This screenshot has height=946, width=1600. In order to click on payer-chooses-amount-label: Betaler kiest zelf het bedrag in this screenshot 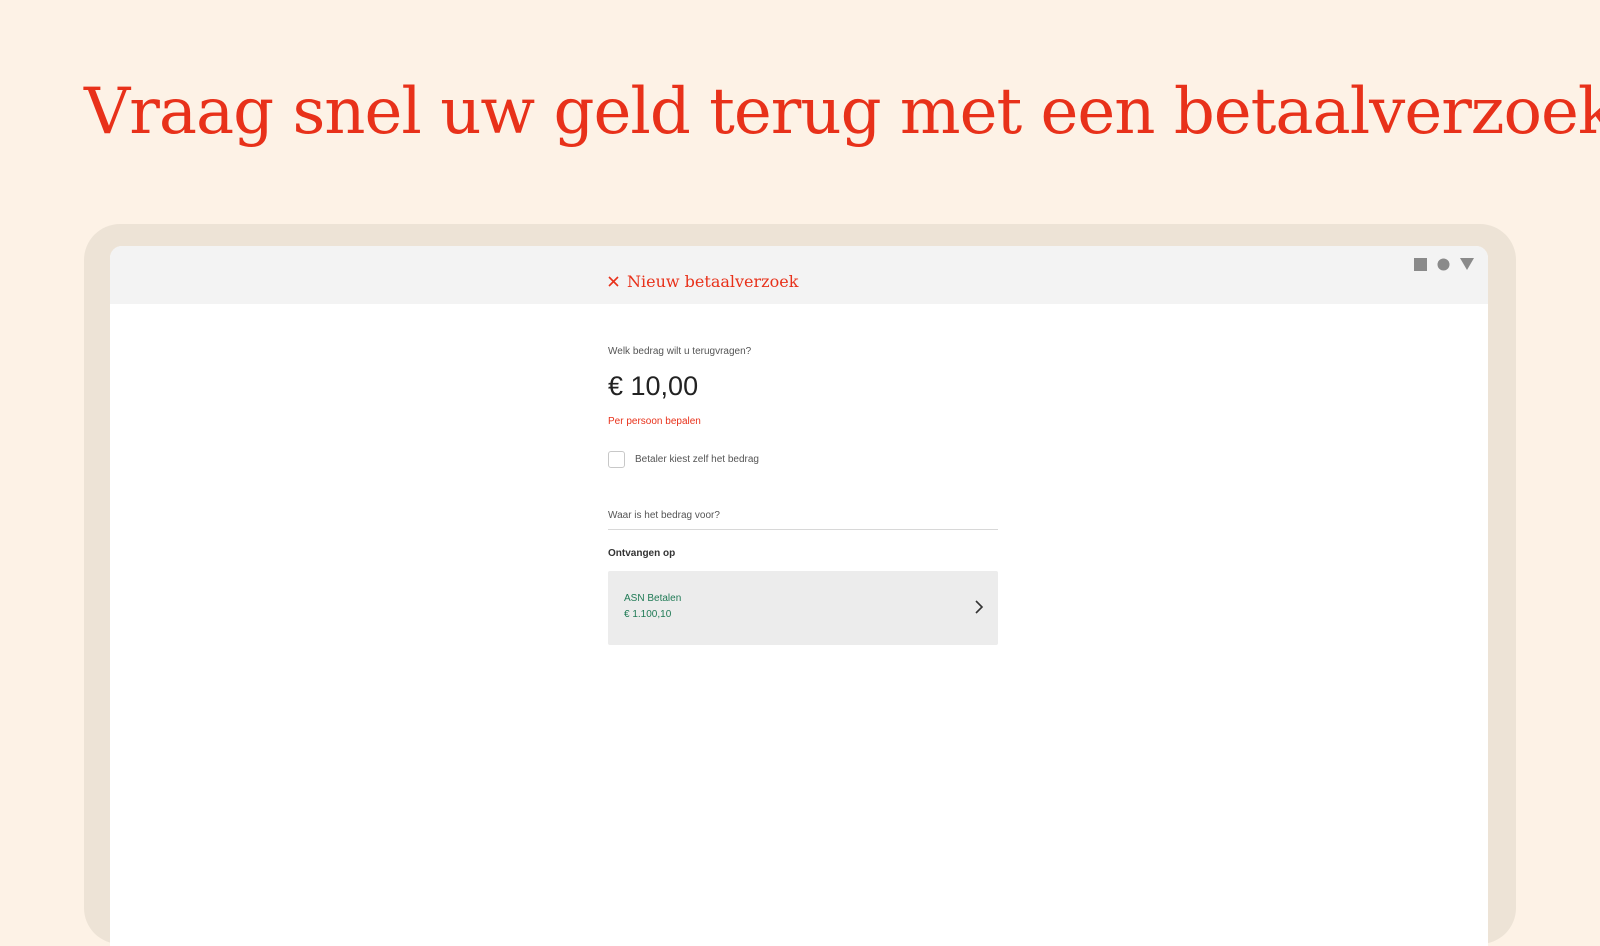, I will do `click(697, 459)`.